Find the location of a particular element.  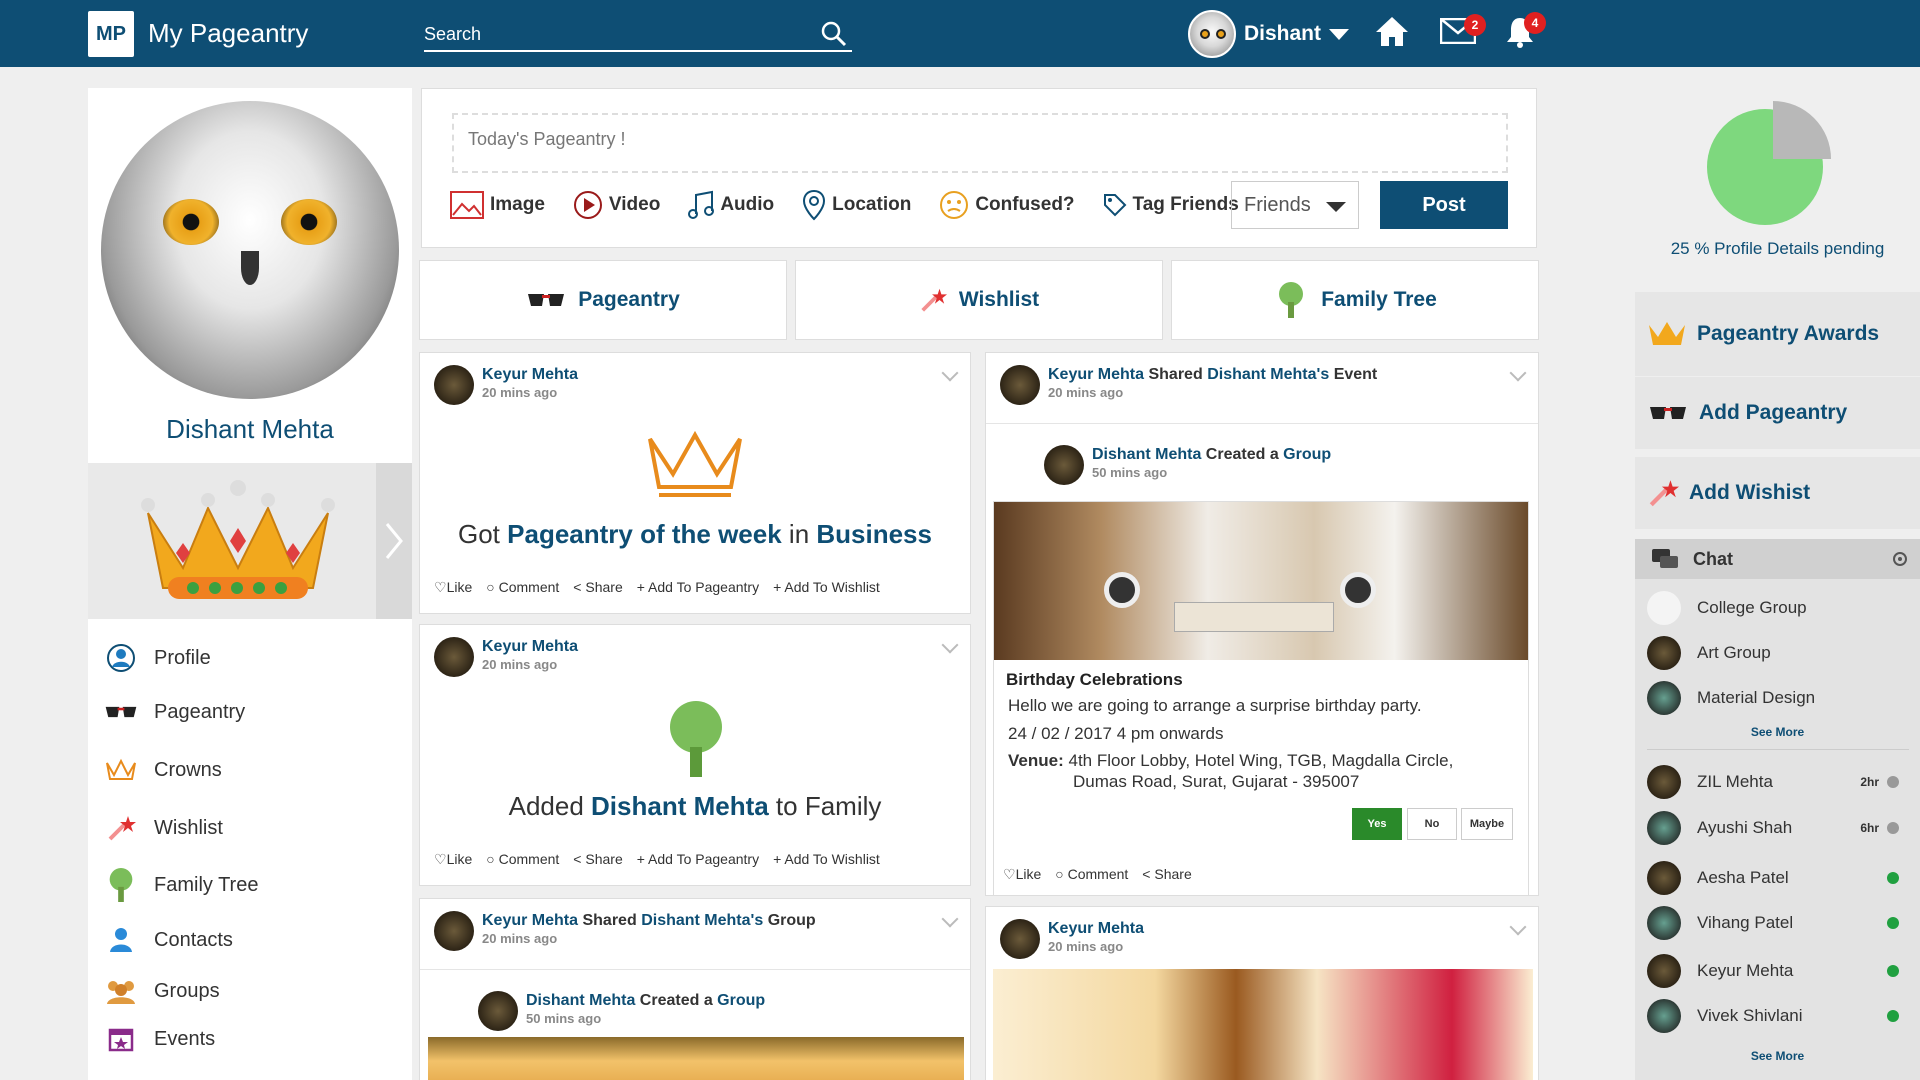

user-avatar is located at coordinates (1212, 34).